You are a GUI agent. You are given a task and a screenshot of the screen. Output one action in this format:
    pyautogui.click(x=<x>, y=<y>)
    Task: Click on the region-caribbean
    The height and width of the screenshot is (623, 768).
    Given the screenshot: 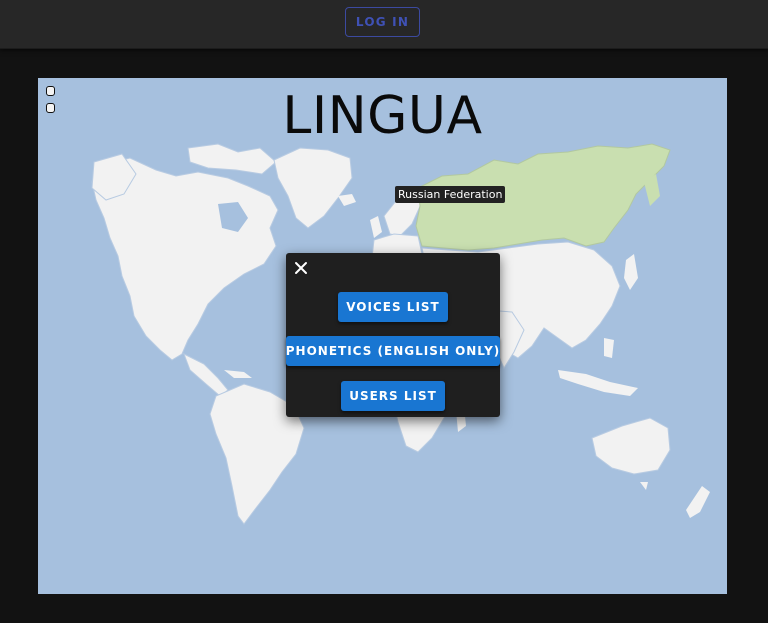 What is the action you would take?
    pyautogui.click(x=238, y=374)
    